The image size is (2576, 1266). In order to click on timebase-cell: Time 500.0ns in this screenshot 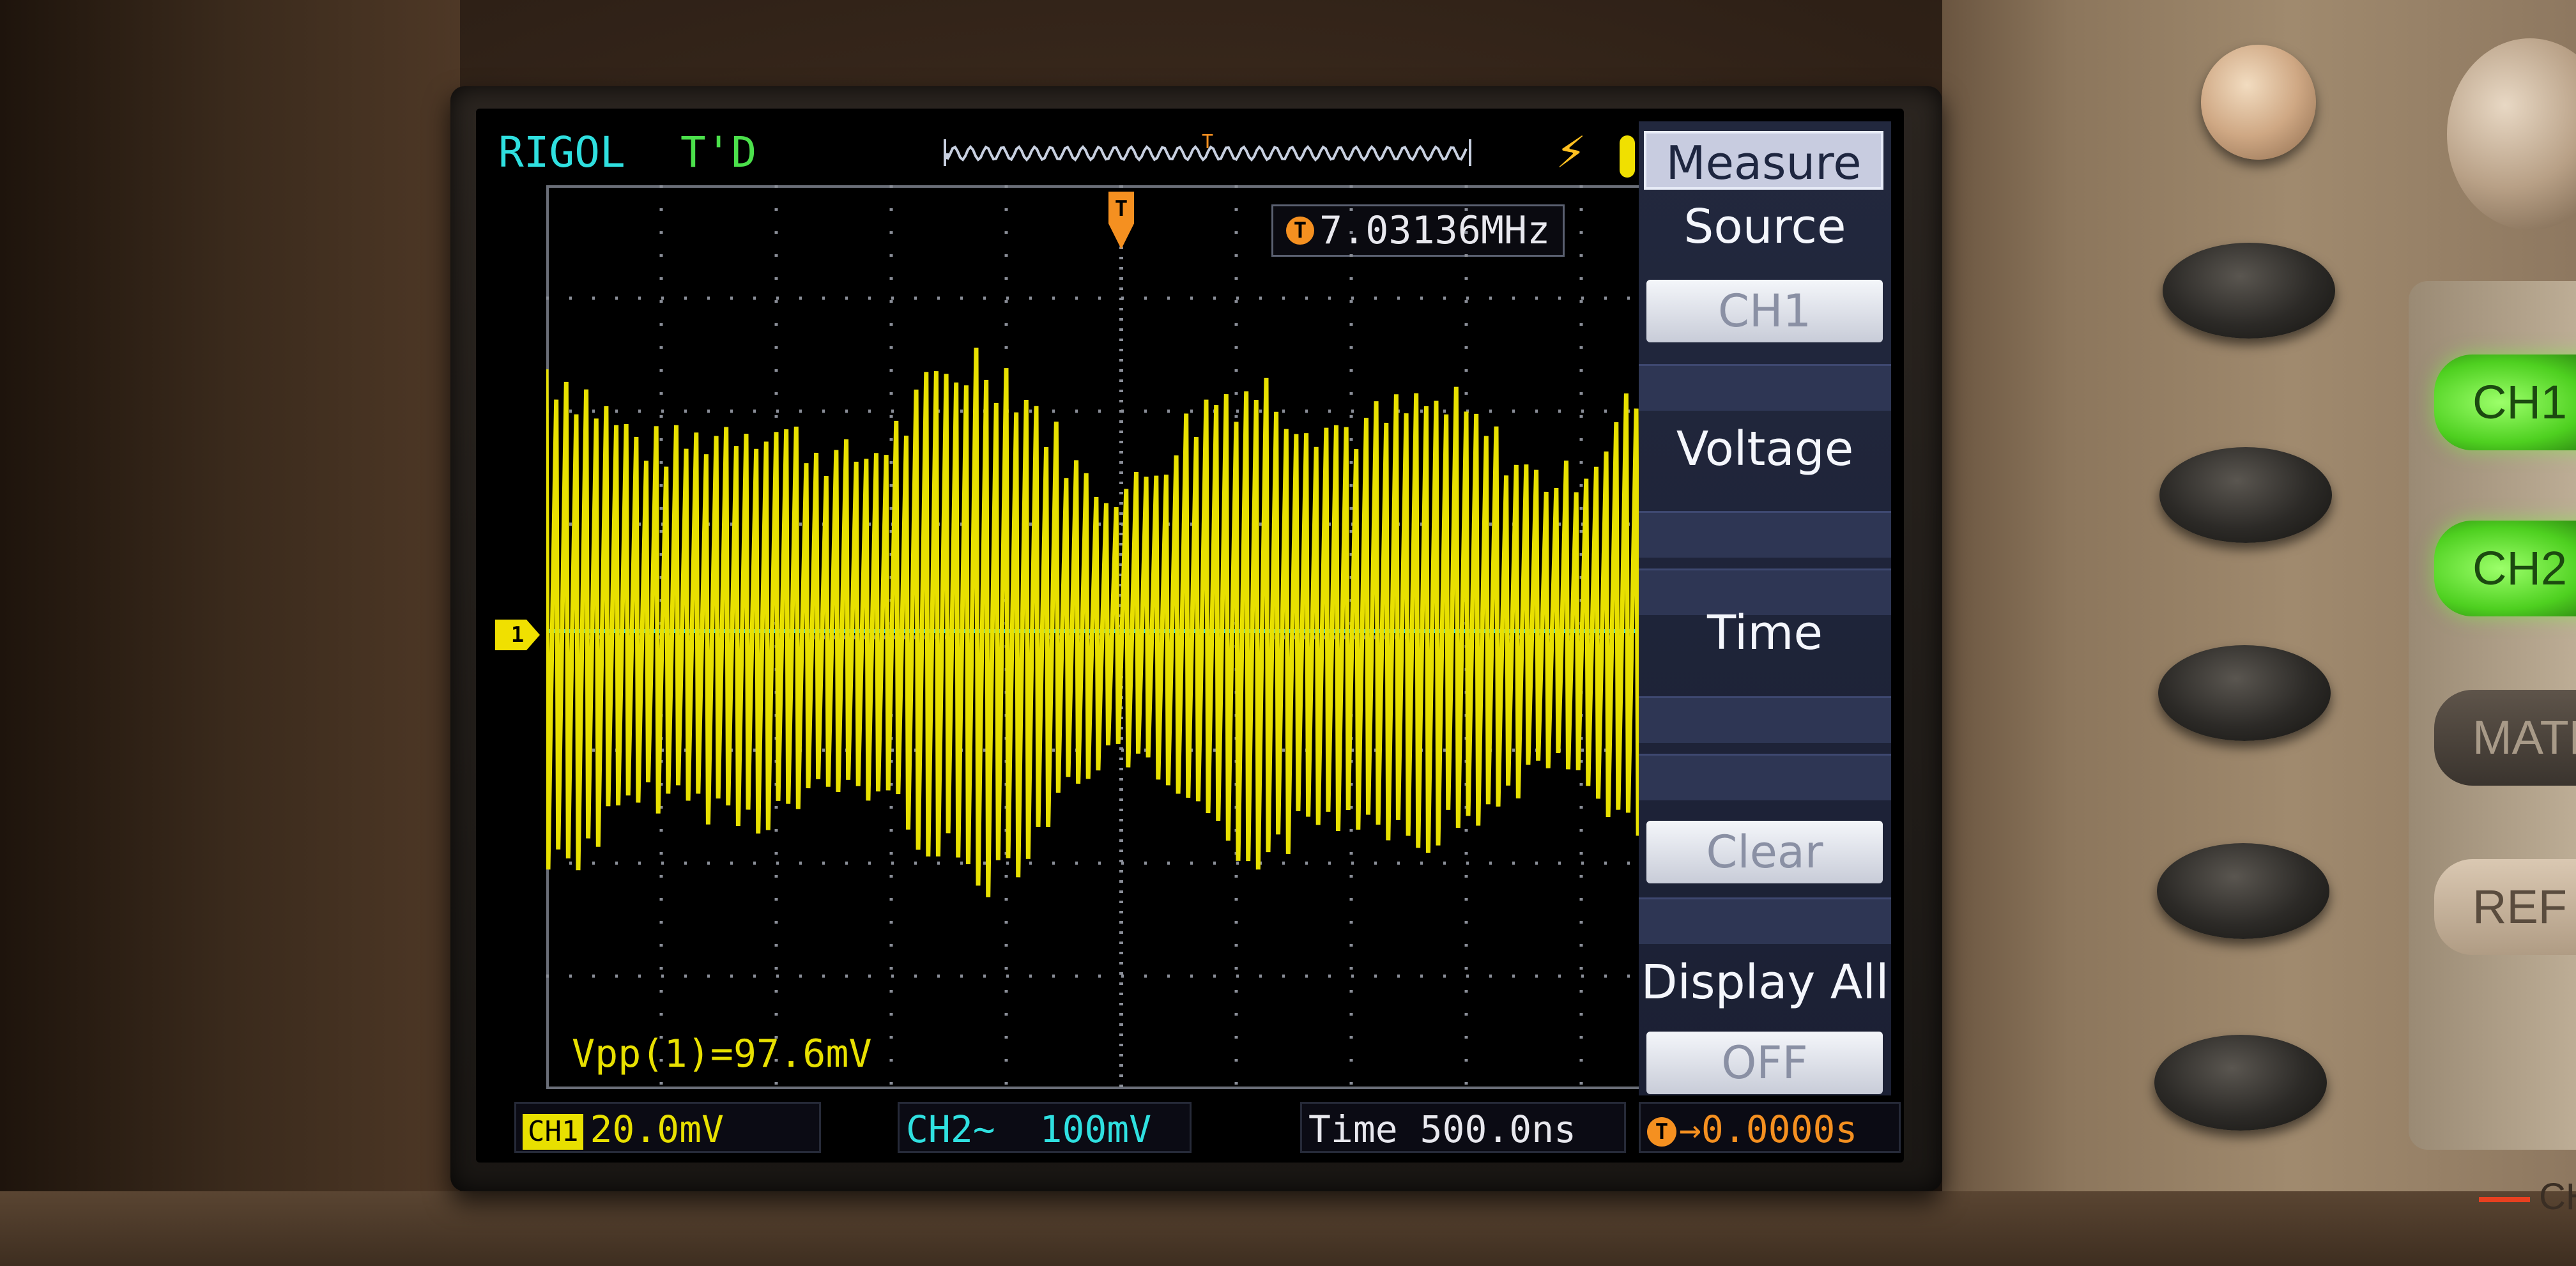, I will do `click(1463, 1127)`.